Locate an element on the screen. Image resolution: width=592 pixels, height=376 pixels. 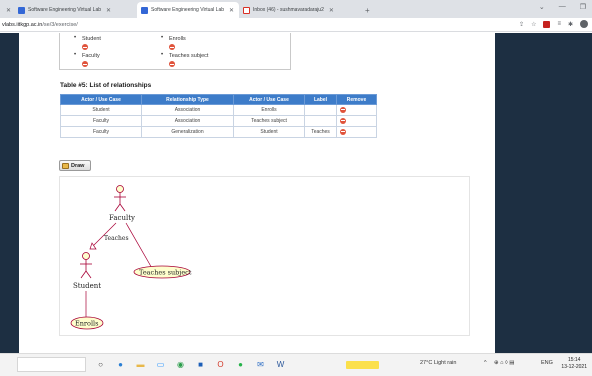
table-cell: Teaches is located at coordinates (320, 132).